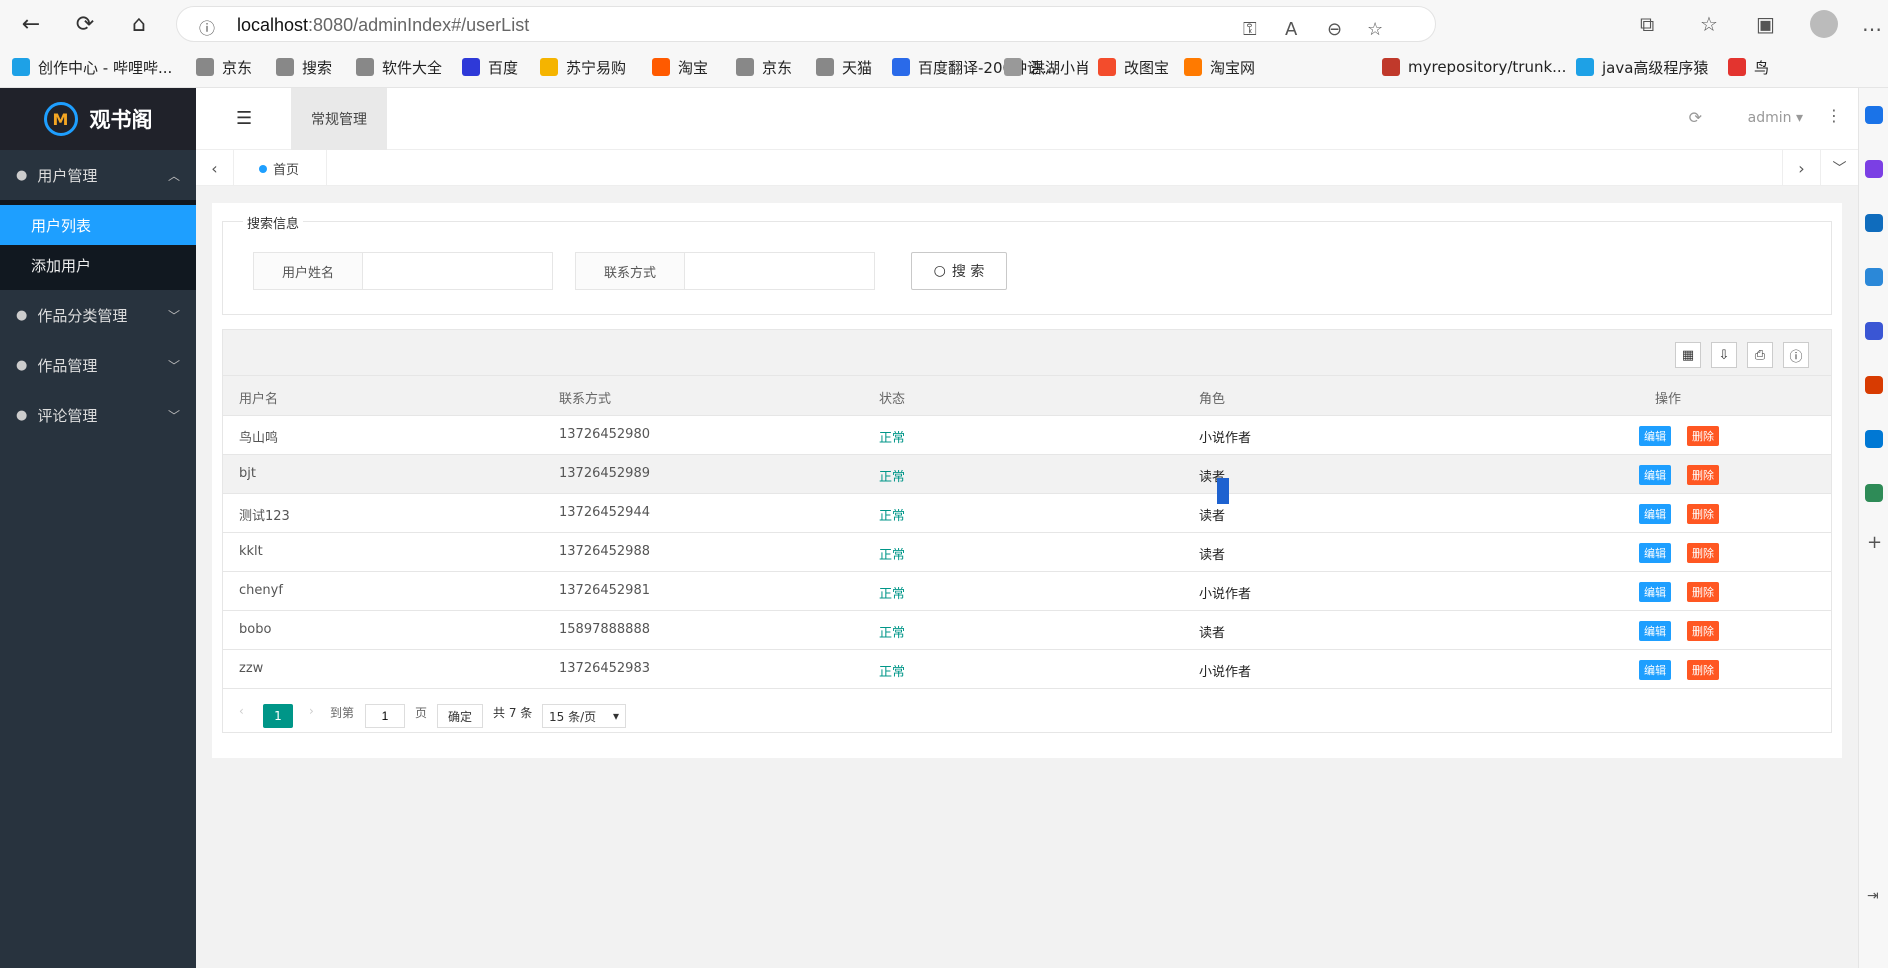 This screenshot has width=1888, height=968. Describe the element at coordinates (604, 590) in the screenshot. I see `phone-cell: 13726452981` at that location.